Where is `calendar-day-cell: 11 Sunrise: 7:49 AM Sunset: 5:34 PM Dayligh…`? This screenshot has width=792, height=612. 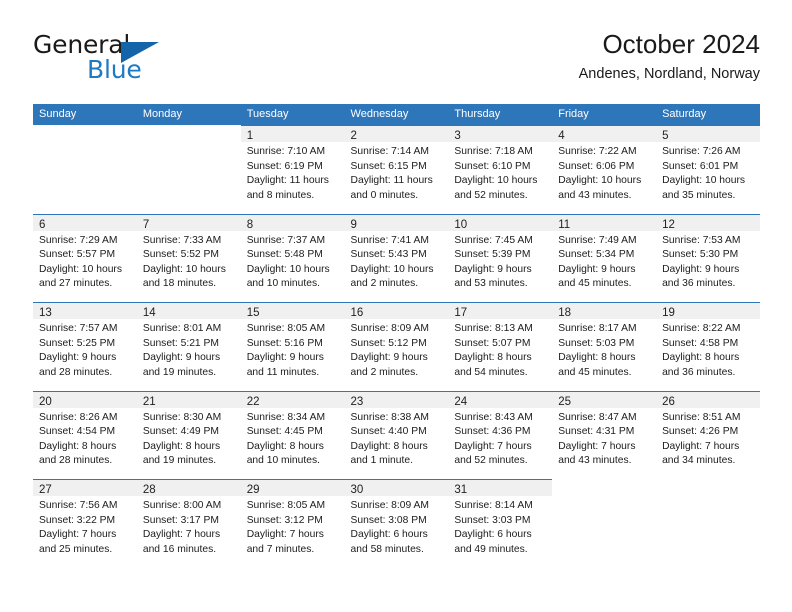
calendar-day-cell: 11 Sunrise: 7:49 AM Sunset: 5:34 PM Dayligh… is located at coordinates (604, 258).